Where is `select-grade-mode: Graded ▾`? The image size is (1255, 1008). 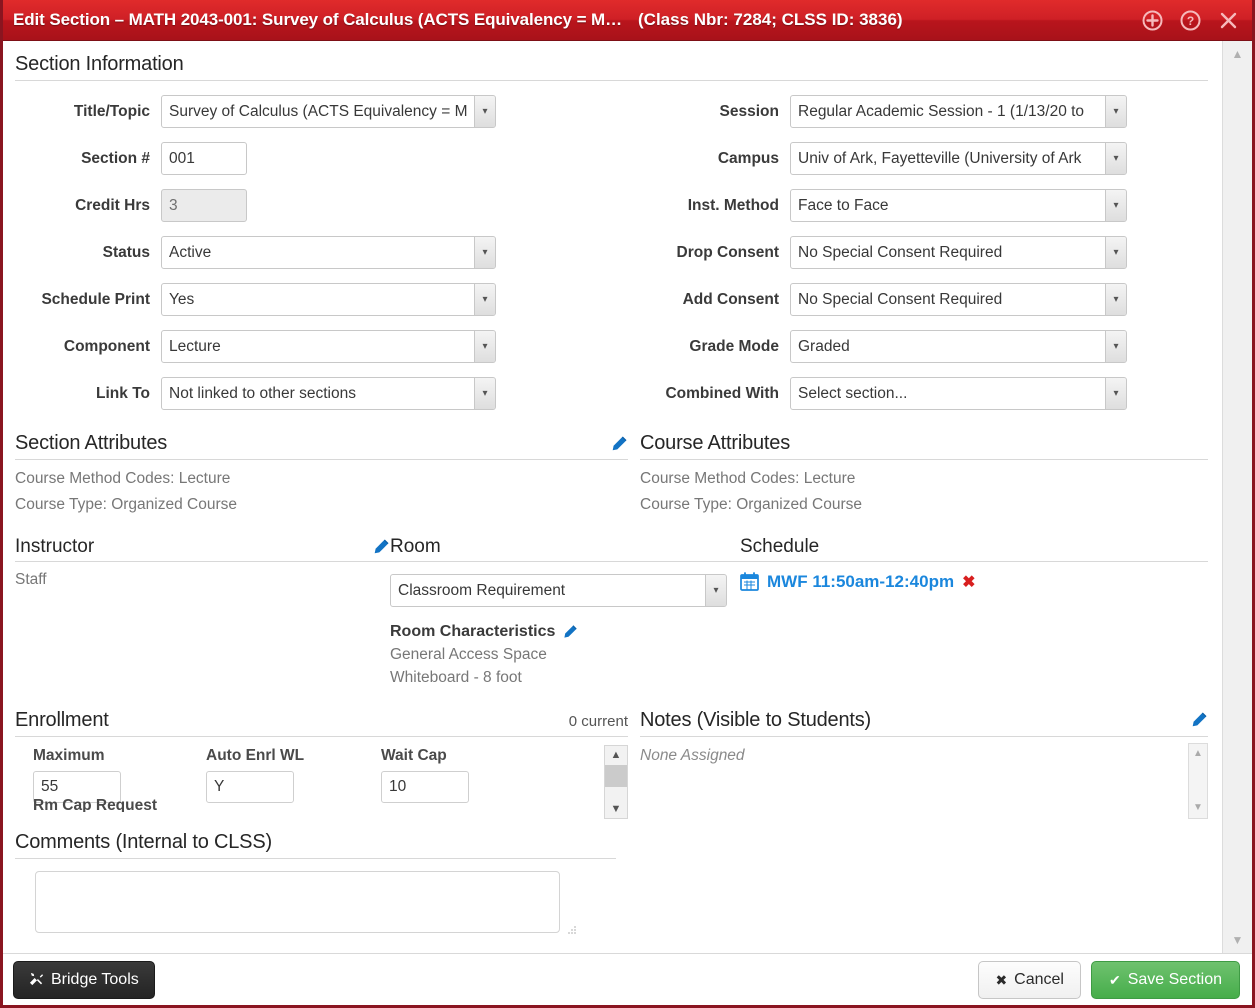
select-grade-mode: Graded ▾ is located at coordinates (958, 346).